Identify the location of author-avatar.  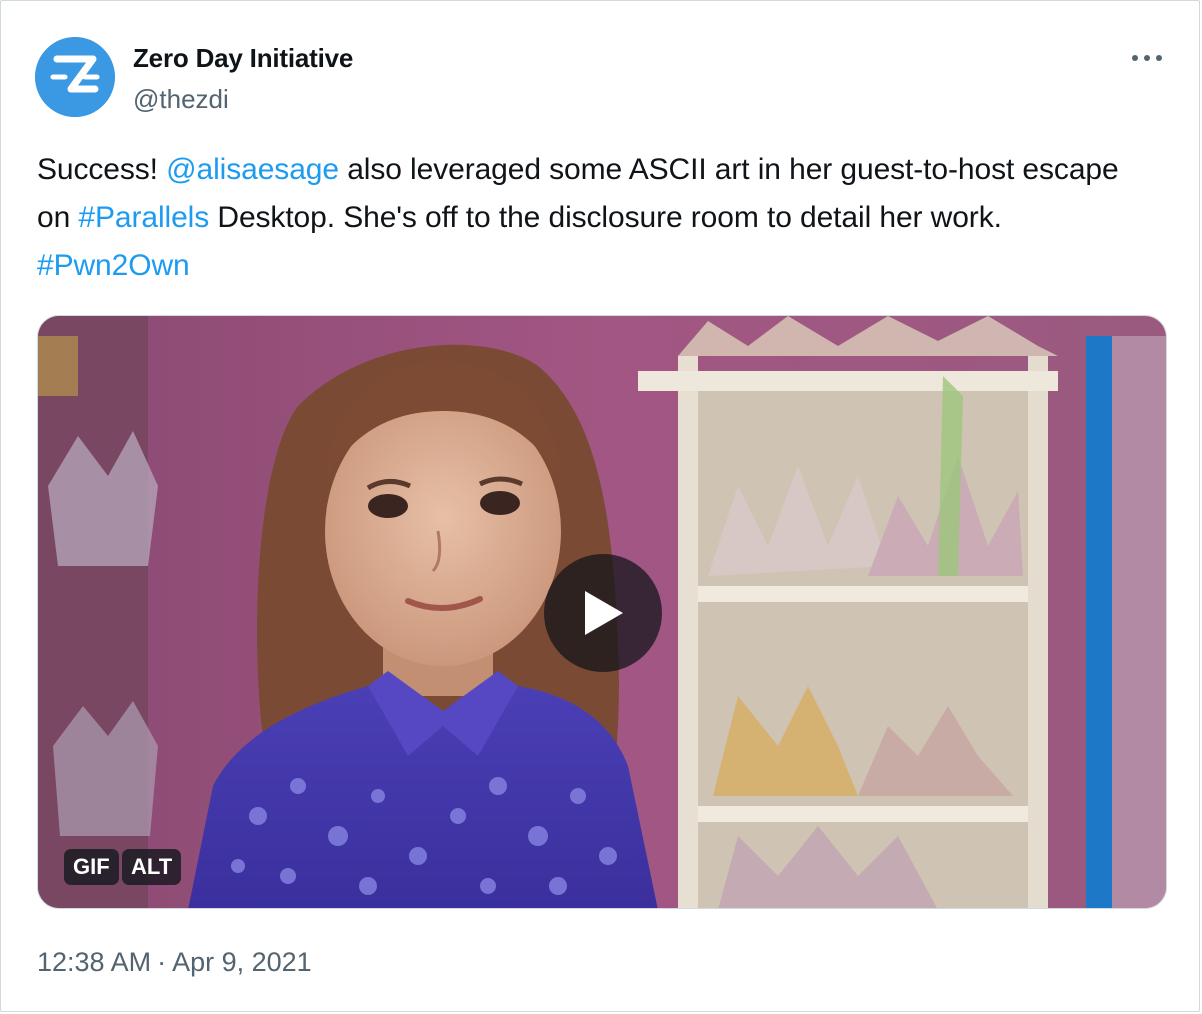
(75, 77).